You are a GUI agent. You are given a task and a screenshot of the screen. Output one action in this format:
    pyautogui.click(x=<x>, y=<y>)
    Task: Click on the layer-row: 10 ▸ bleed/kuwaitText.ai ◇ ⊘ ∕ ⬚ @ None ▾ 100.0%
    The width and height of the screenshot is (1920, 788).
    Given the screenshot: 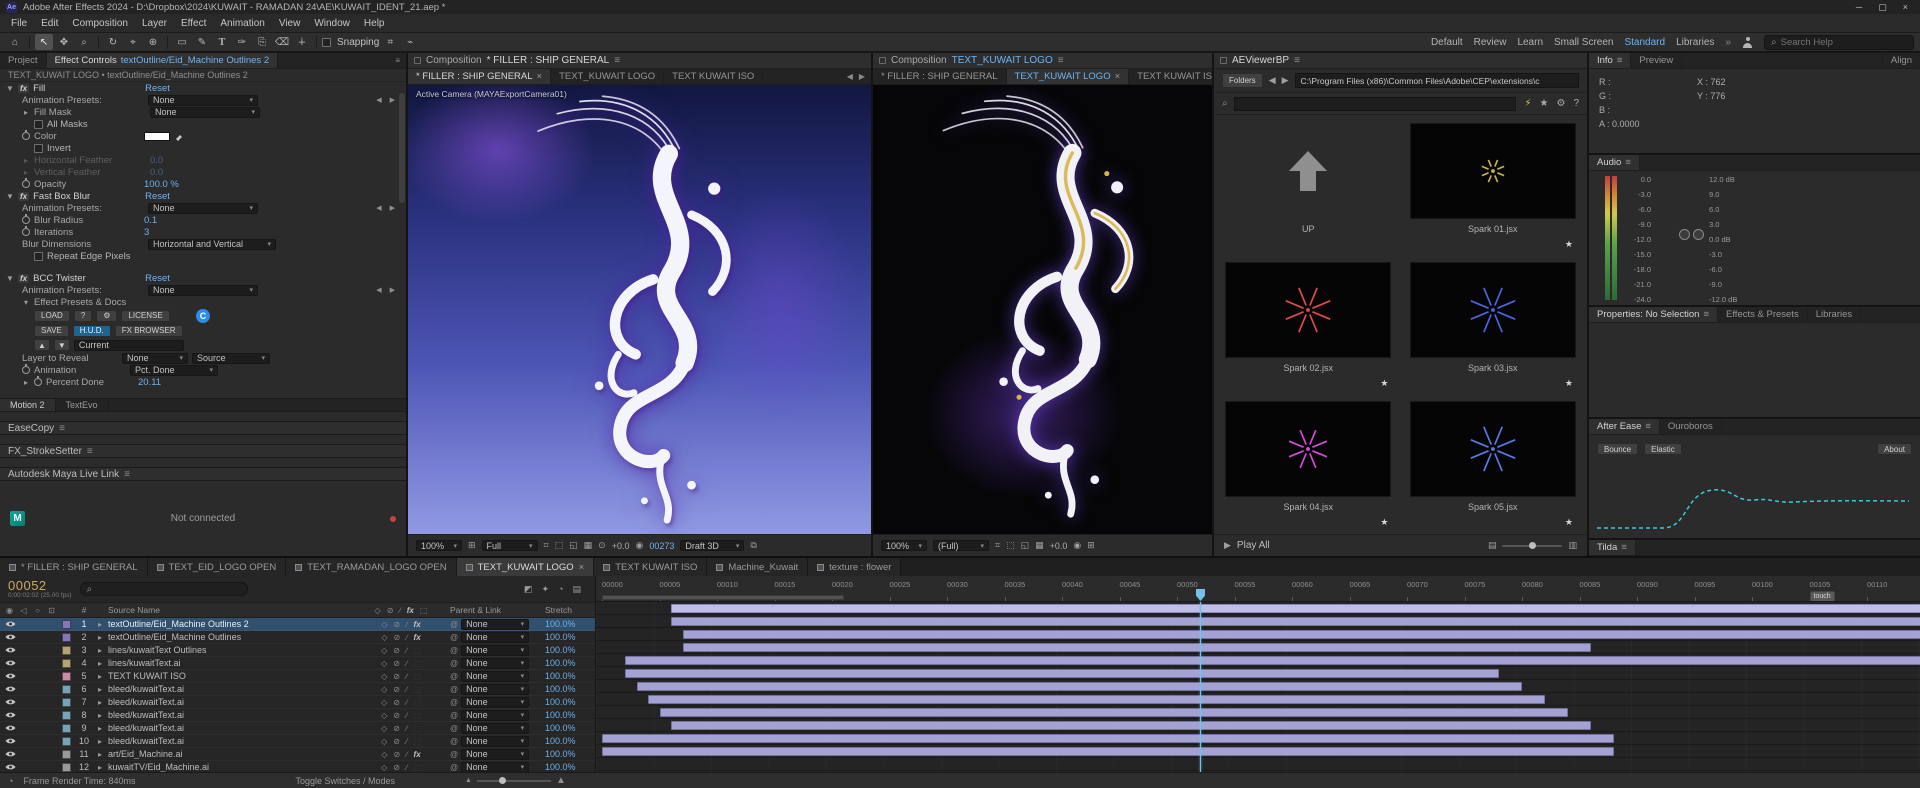 What is the action you would take?
    pyautogui.click(x=297, y=741)
    